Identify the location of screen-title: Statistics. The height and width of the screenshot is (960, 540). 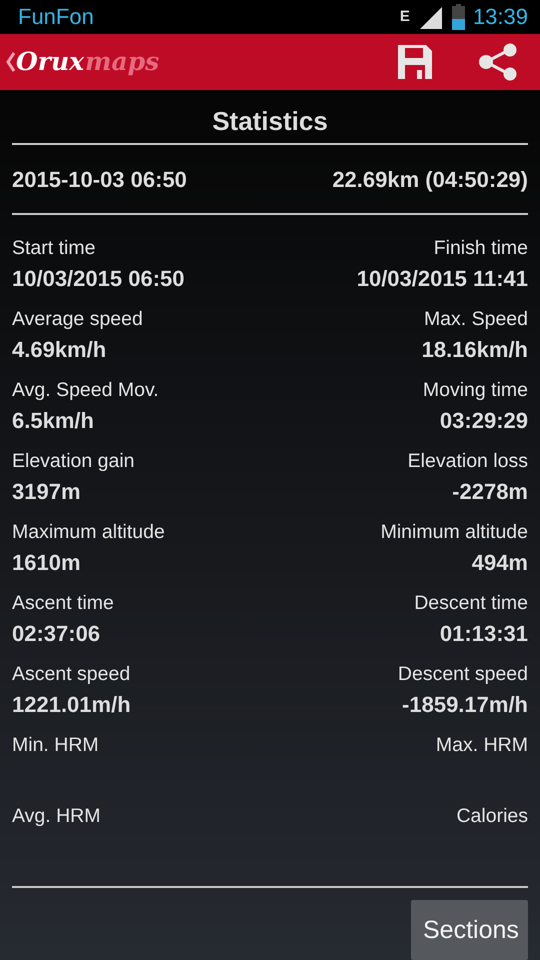
(270, 121).